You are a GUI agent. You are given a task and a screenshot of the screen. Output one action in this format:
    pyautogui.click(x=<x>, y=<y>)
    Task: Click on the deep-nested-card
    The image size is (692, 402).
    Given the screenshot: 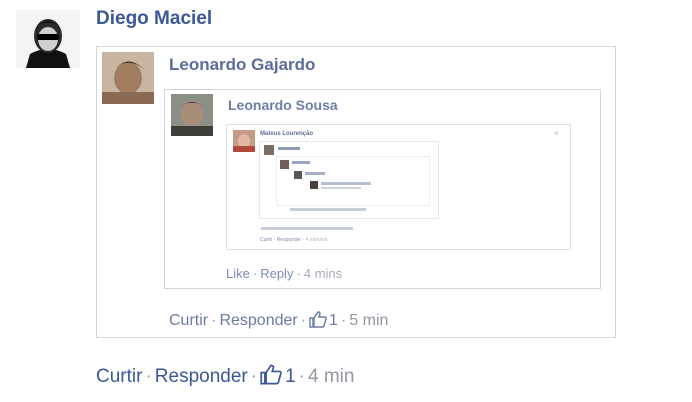 What is the action you would take?
    pyautogui.click(x=349, y=180)
    